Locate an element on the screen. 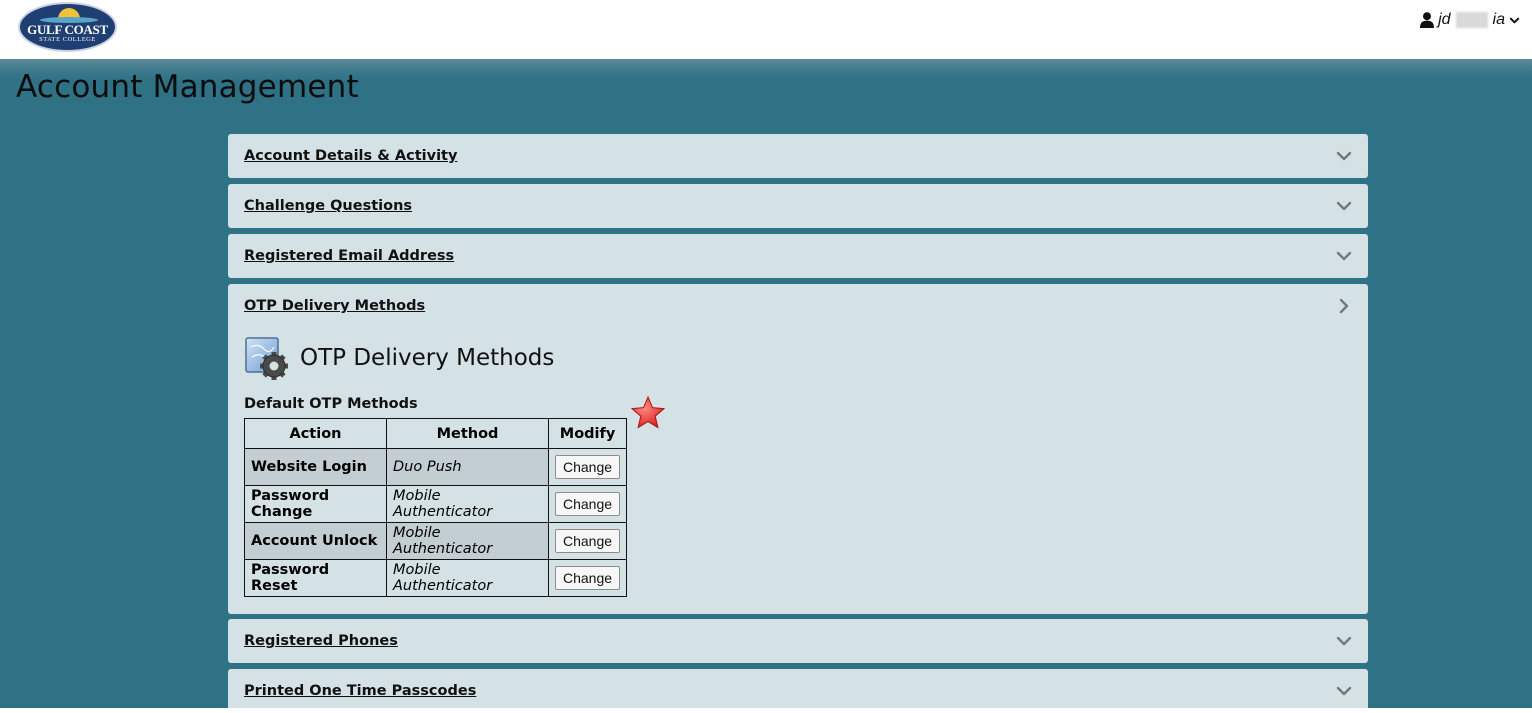 The width and height of the screenshot is (1532, 713). section-registered-phones: Registered Phones is located at coordinates (798, 641).